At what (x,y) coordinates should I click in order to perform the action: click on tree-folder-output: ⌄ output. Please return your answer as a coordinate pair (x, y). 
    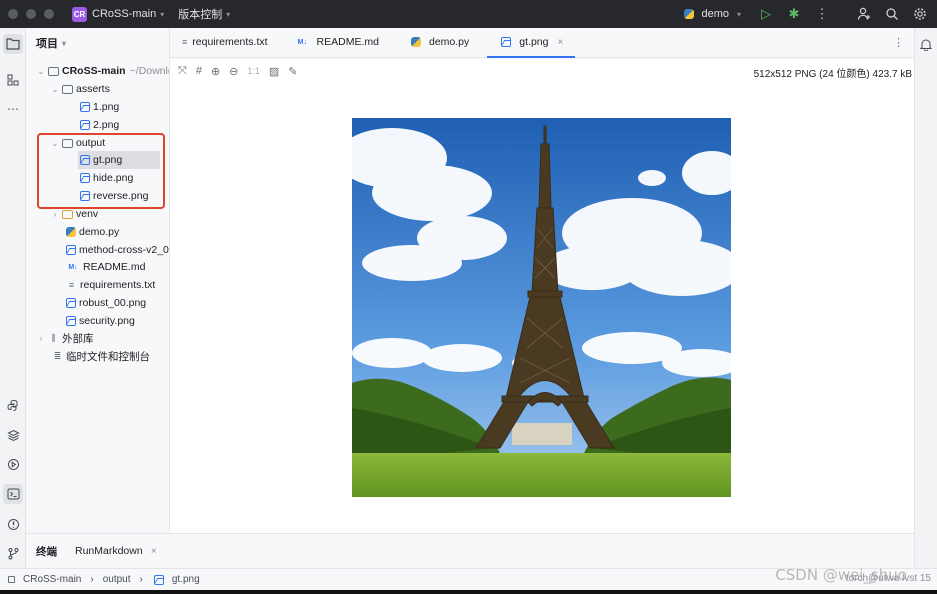
    Looking at the image, I should click on (78, 143).